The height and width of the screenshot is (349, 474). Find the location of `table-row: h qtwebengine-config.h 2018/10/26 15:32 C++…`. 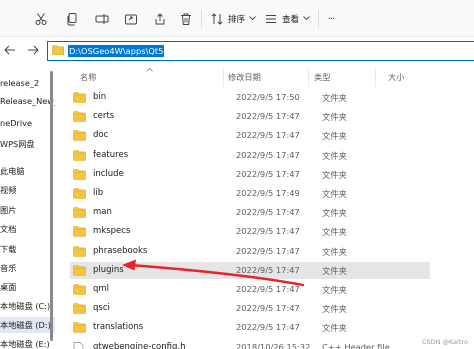

table-row: h qtwebengine-config.h 2018/10/26 15:32 C++… is located at coordinates (250, 344).